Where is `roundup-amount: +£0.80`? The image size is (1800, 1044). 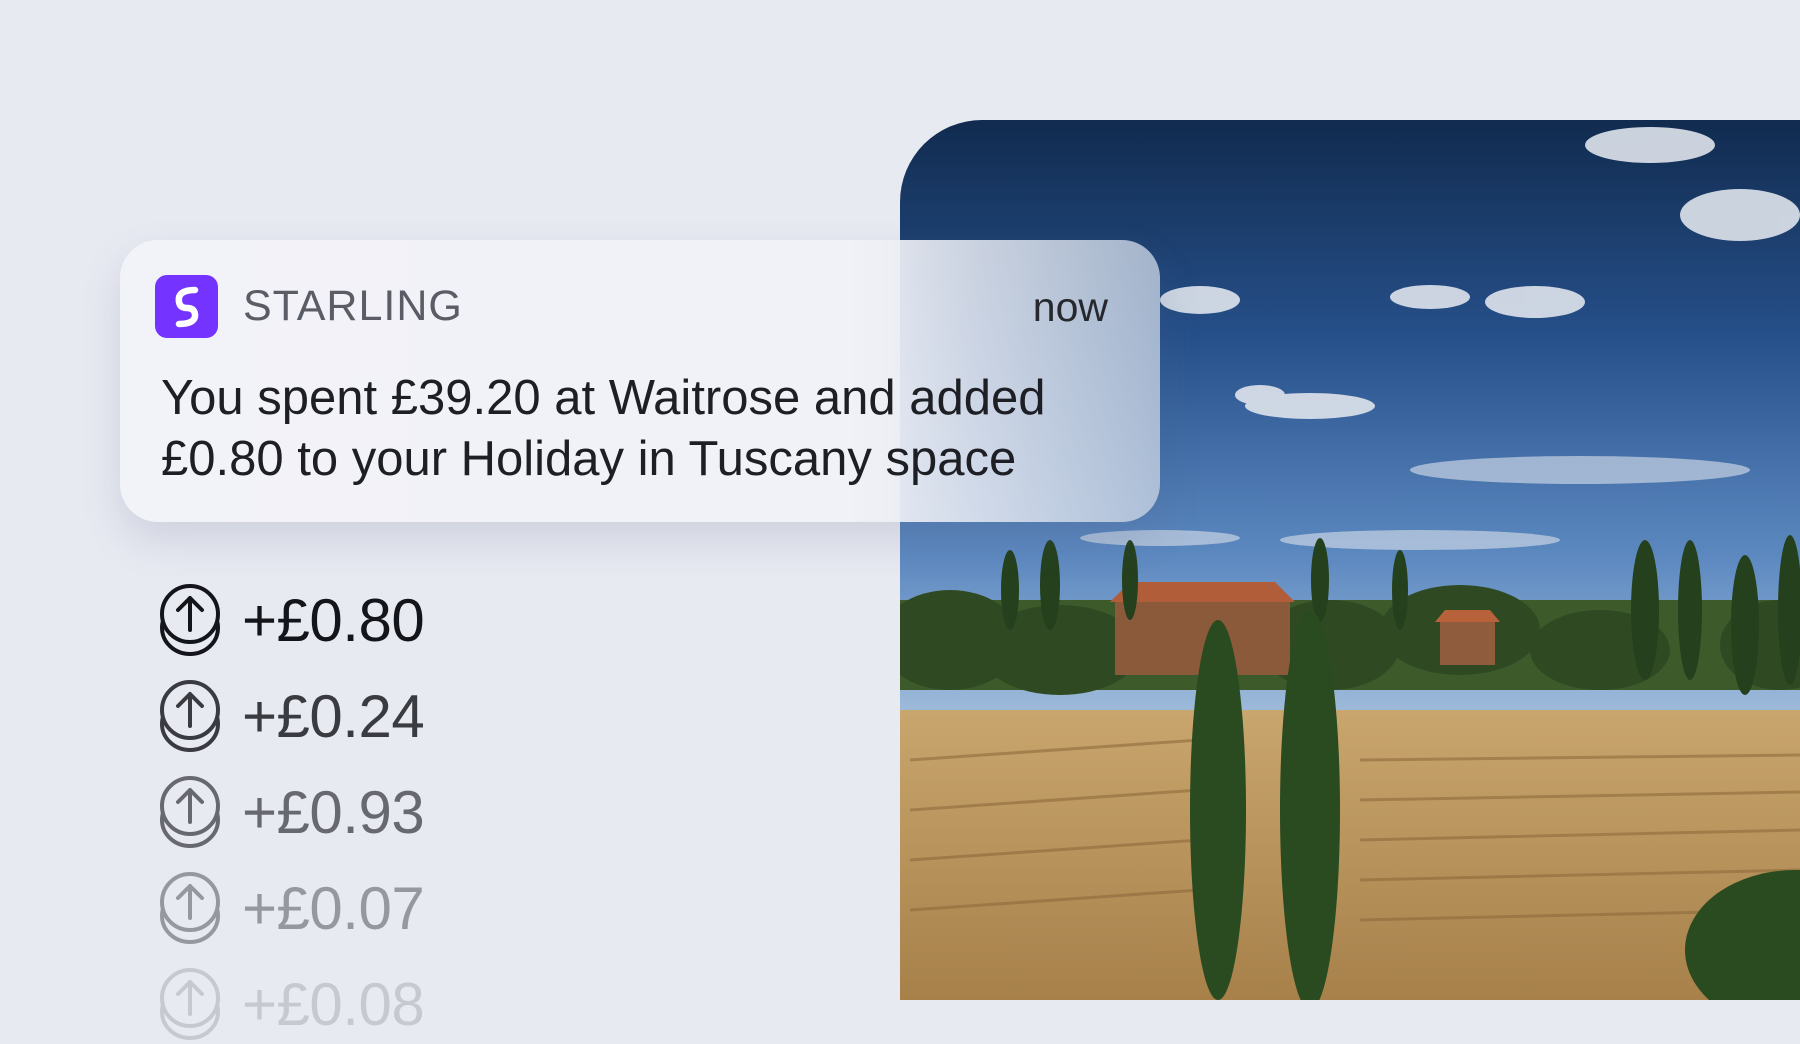 roundup-amount: +£0.80 is located at coordinates (333, 620).